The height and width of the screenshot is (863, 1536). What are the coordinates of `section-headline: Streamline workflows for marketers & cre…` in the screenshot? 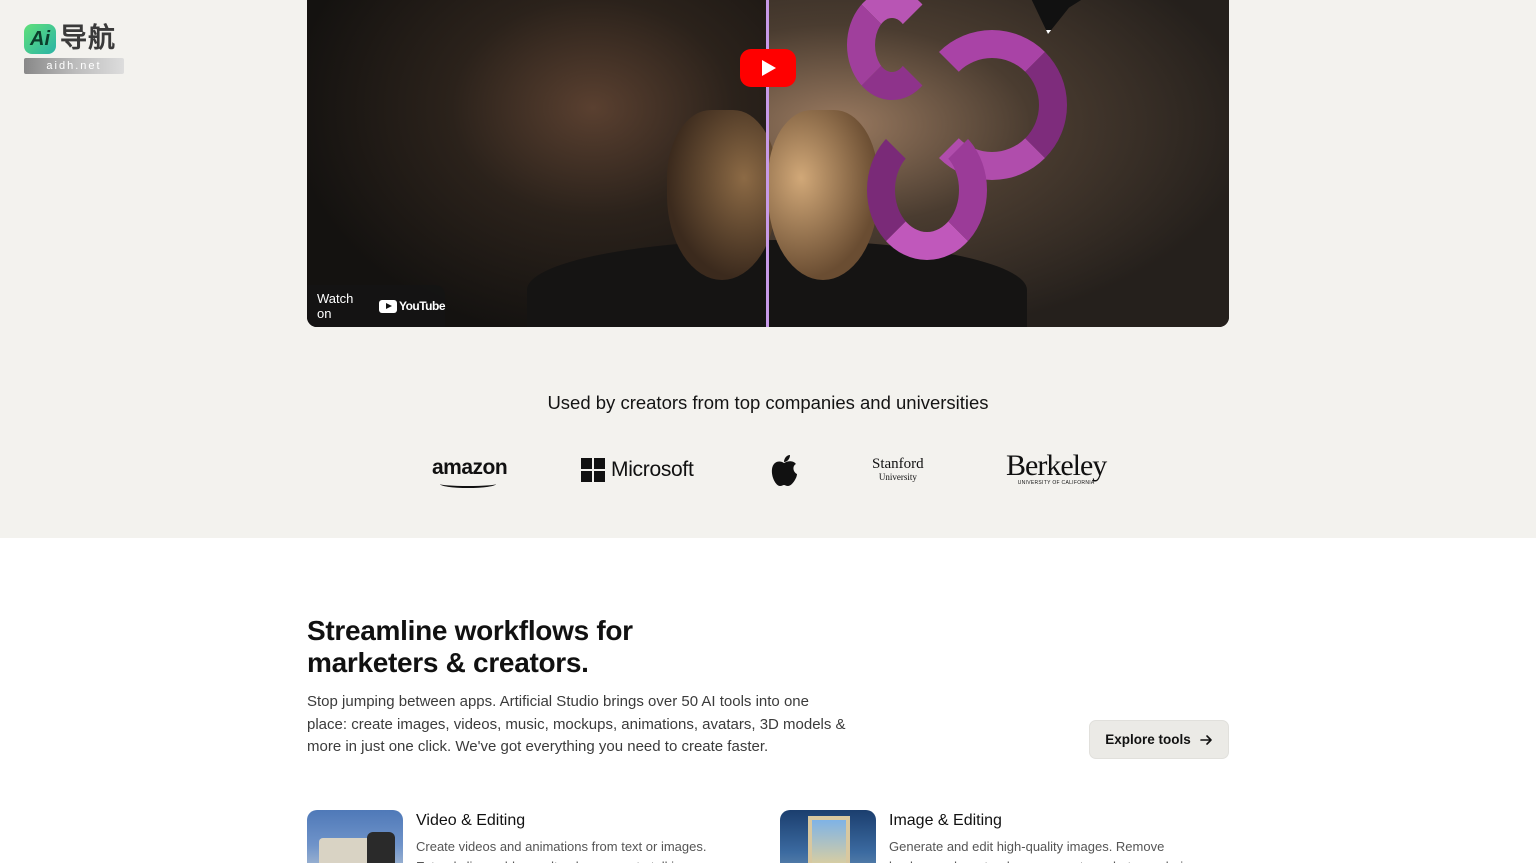 It's located at (470, 646).